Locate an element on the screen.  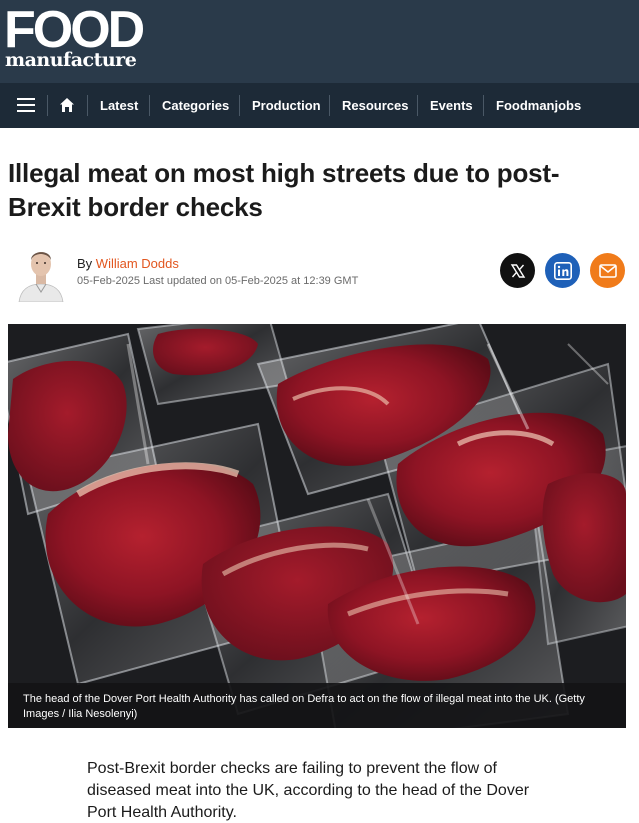
nav-item-production: Production is located at coordinates (286, 105).